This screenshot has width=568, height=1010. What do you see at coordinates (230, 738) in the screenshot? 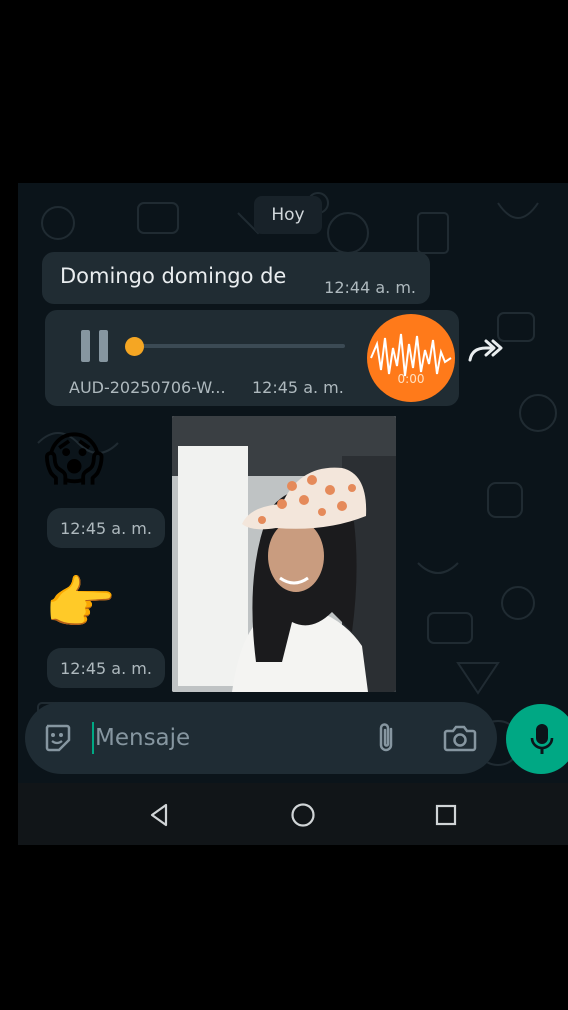
I see `message-input` at bounding box center [230, 738].